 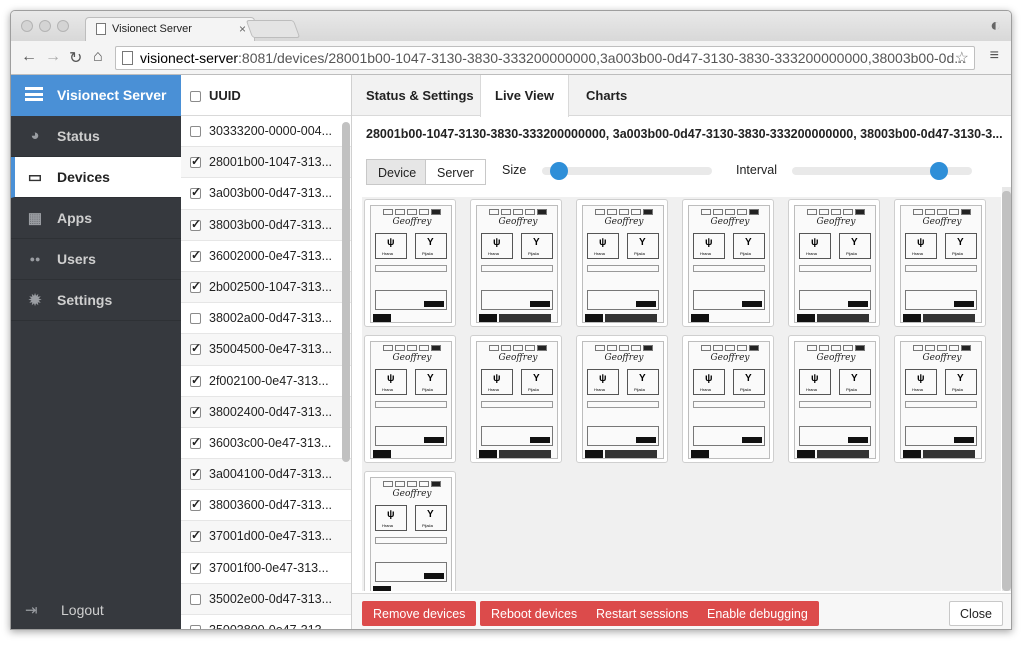 What do you see at coordinates (346, 292) in the screenshot?
I see `device-list-scrollbar` at bounding box center [346, 292].